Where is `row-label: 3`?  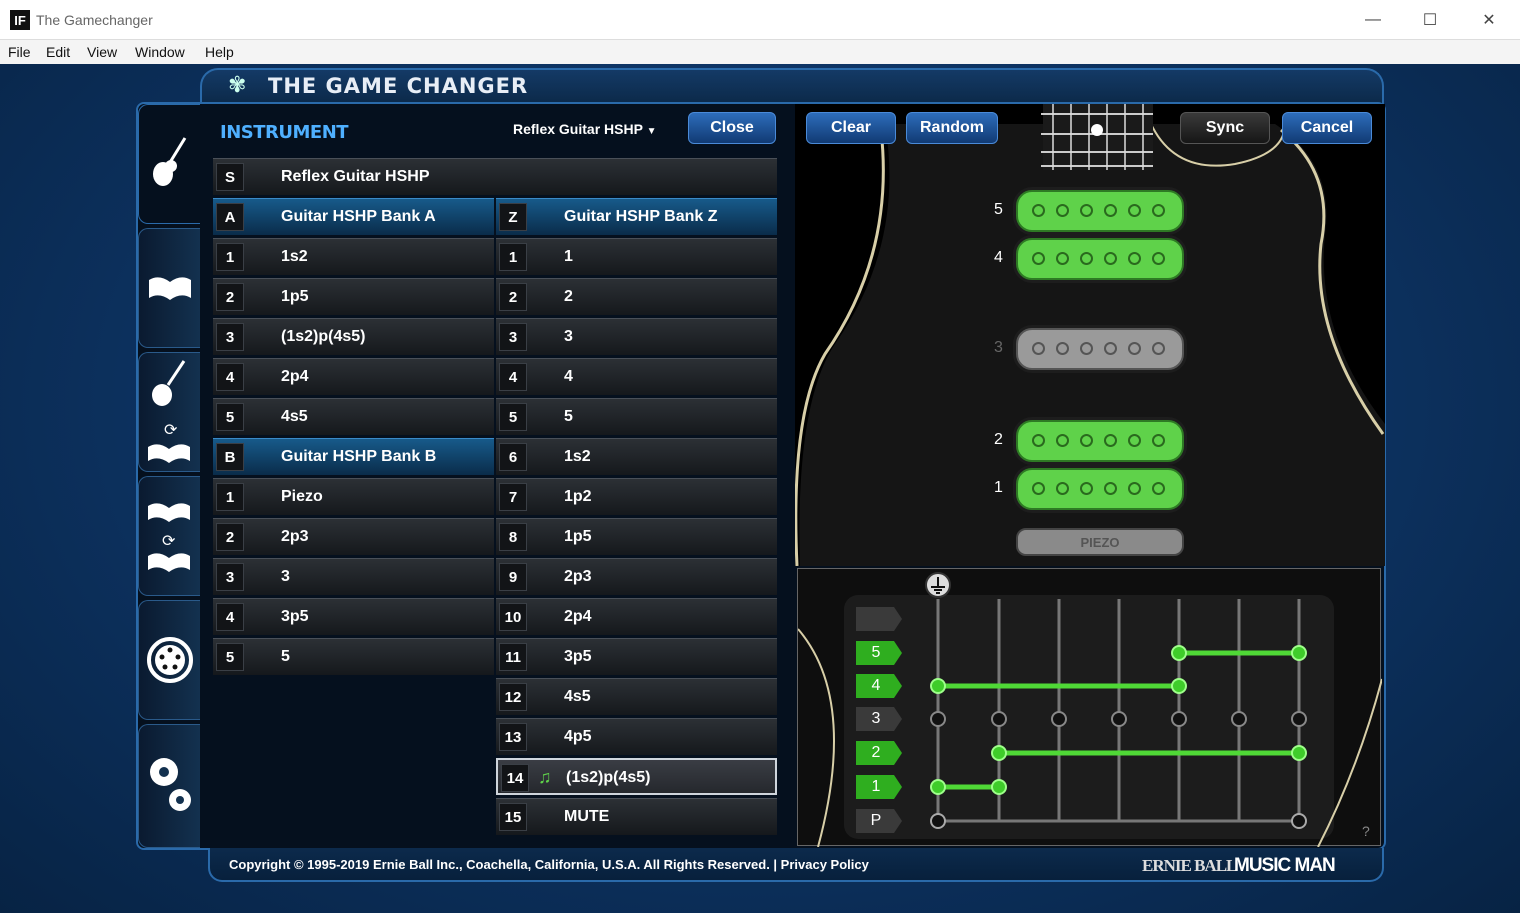
row-label: 3 is located at coordinates (568, 336).